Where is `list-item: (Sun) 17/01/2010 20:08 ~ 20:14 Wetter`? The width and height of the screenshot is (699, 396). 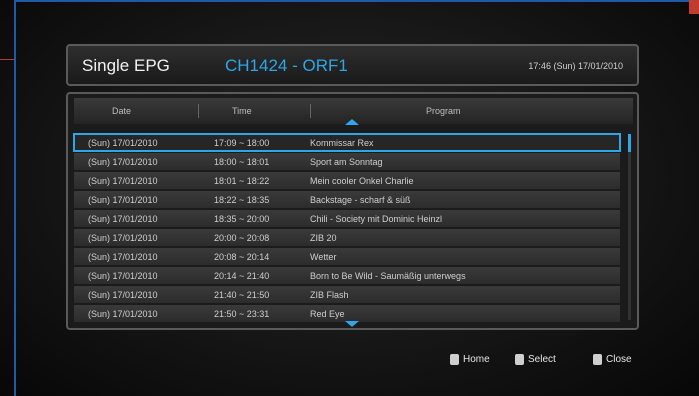 list-item: (Sun) 17/01/2010 20:08 ~ 20:14 Wetter is located at coordinates (347, 256).